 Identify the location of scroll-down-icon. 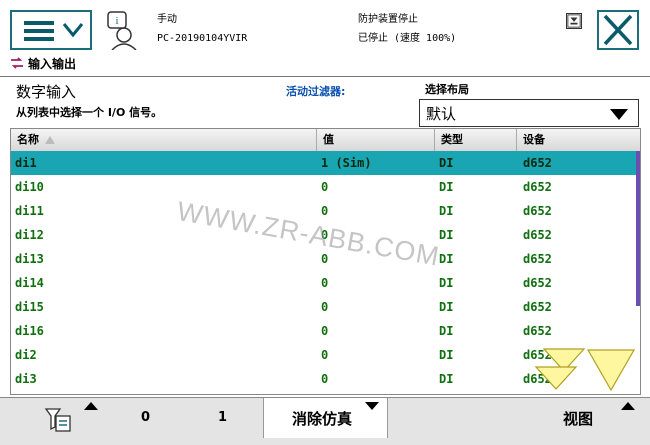
(611, 370).